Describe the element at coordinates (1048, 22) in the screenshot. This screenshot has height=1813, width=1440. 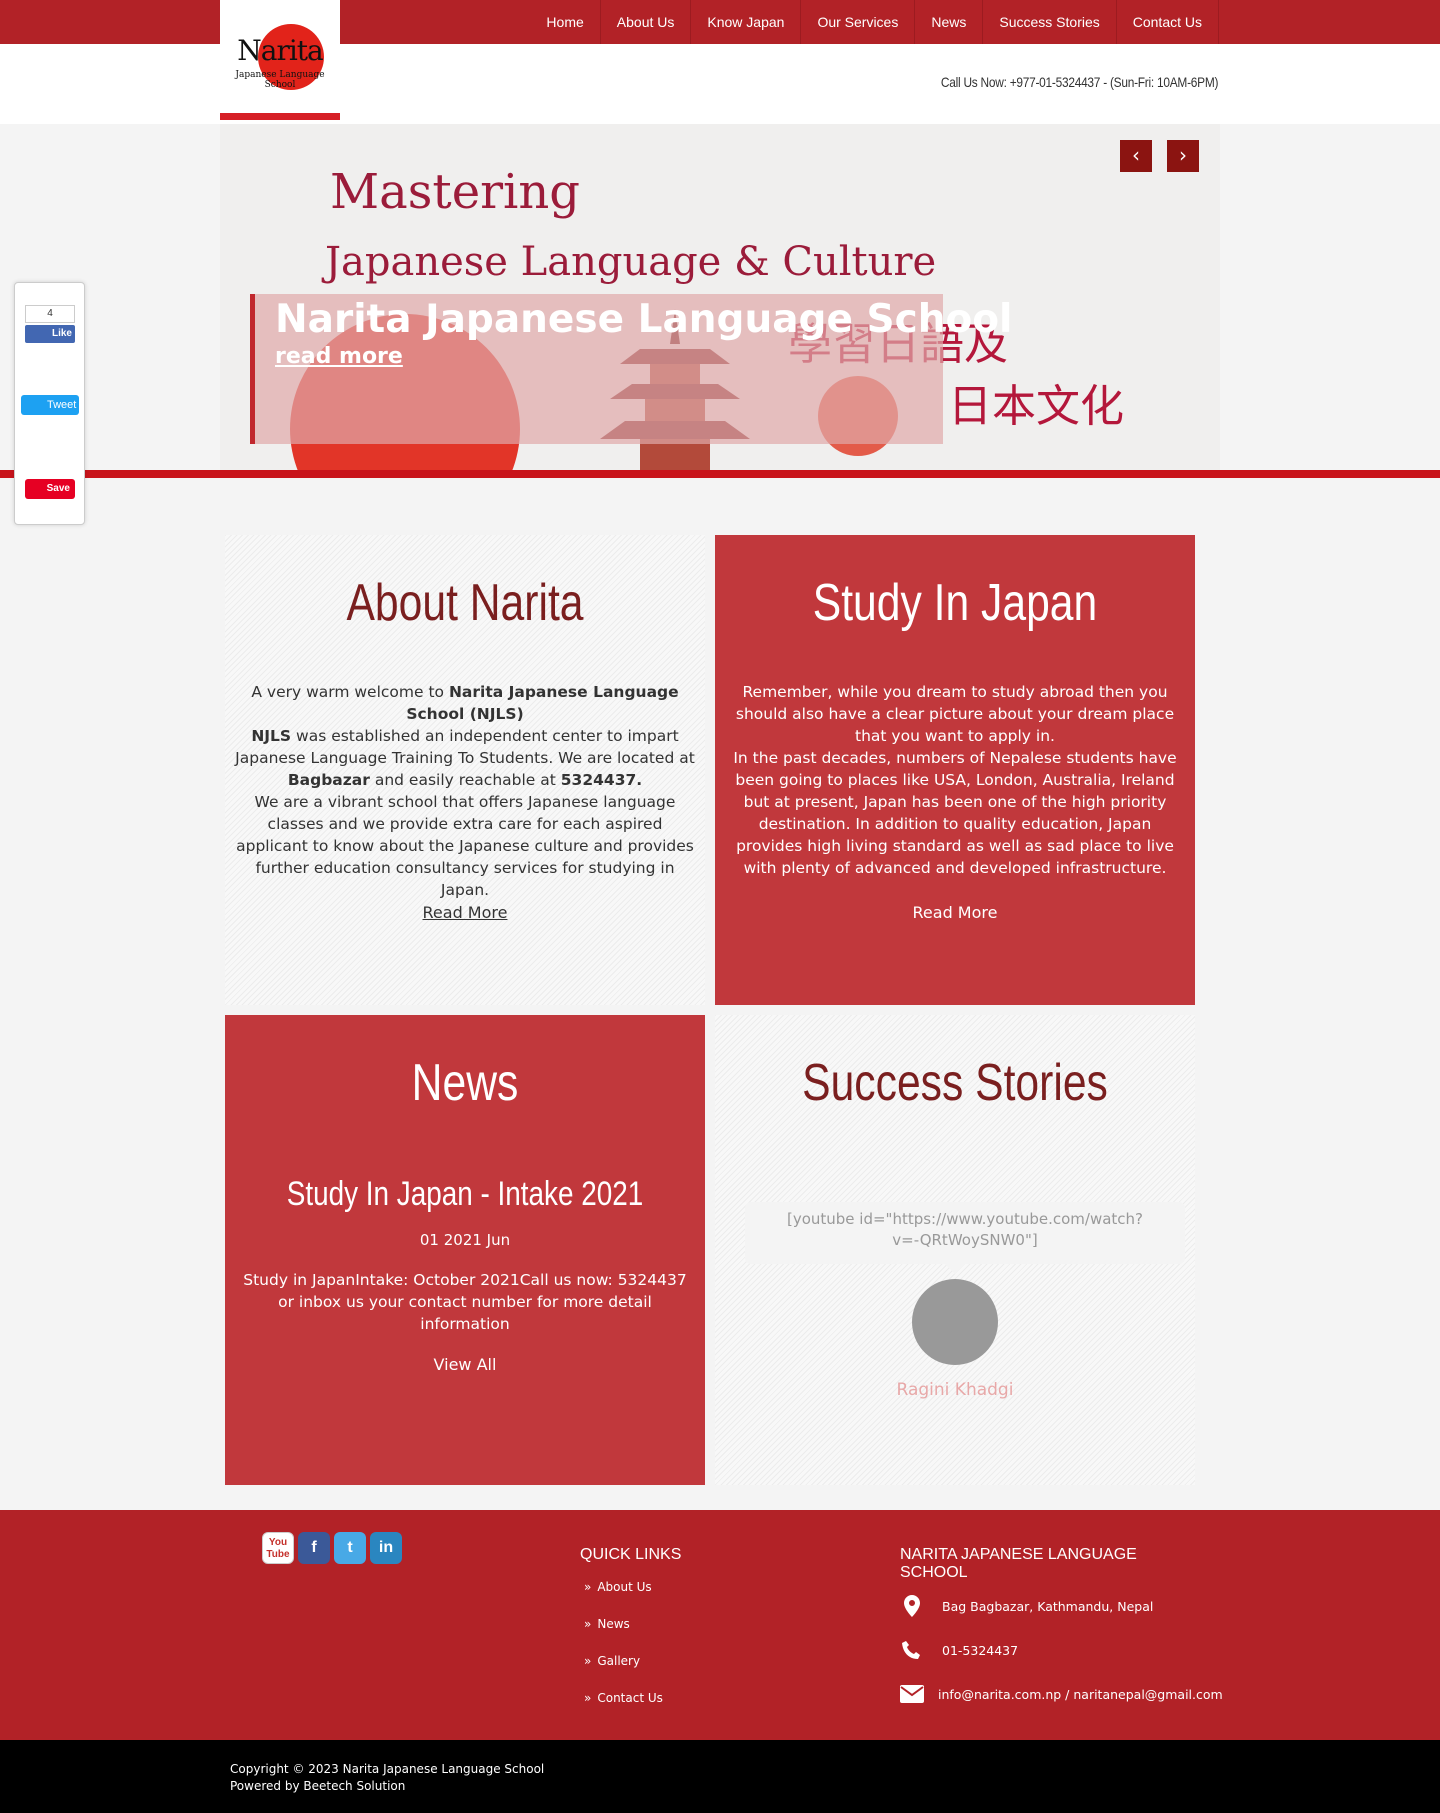
I see `nav-success-stories: Success Stories` at that location.